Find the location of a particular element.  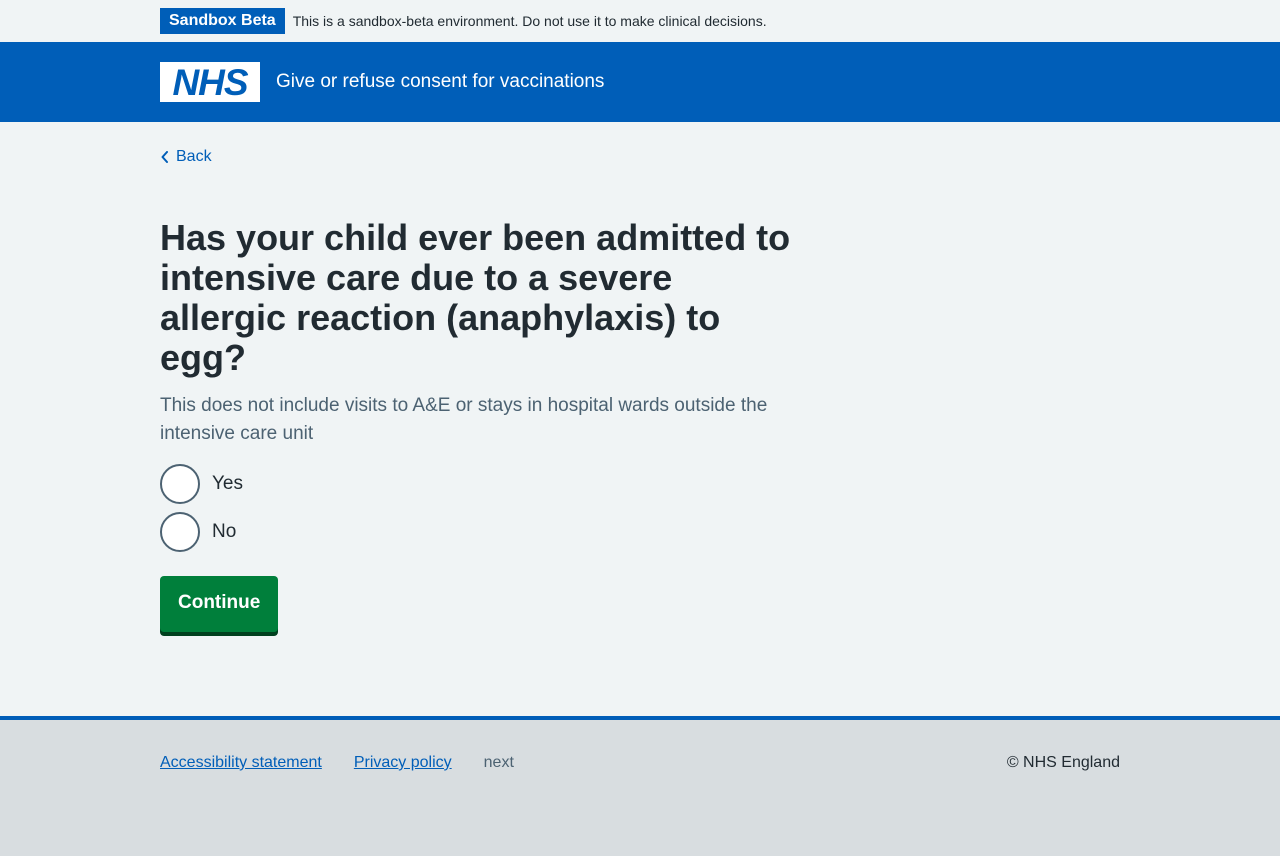

radio-no is located at coordinates (180, 532).